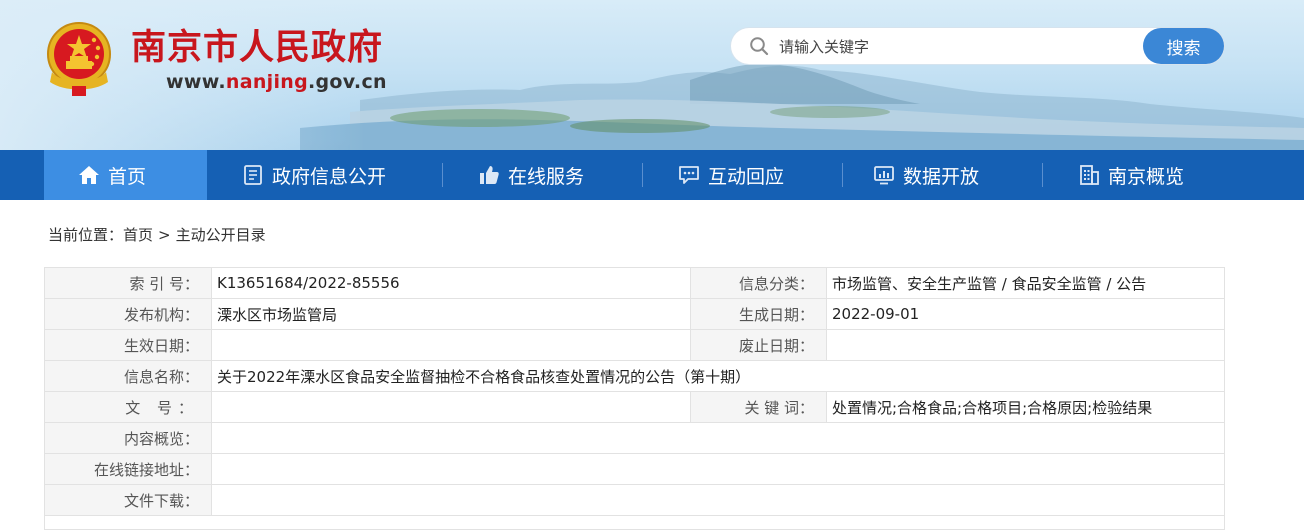 Image resolution: width=1304 pixels, height=530 pixels. What do you see at coordinates (758, 314) in the screenshot?
I see `created-date-label: 生成日期：` at bounding box center [758, 314].